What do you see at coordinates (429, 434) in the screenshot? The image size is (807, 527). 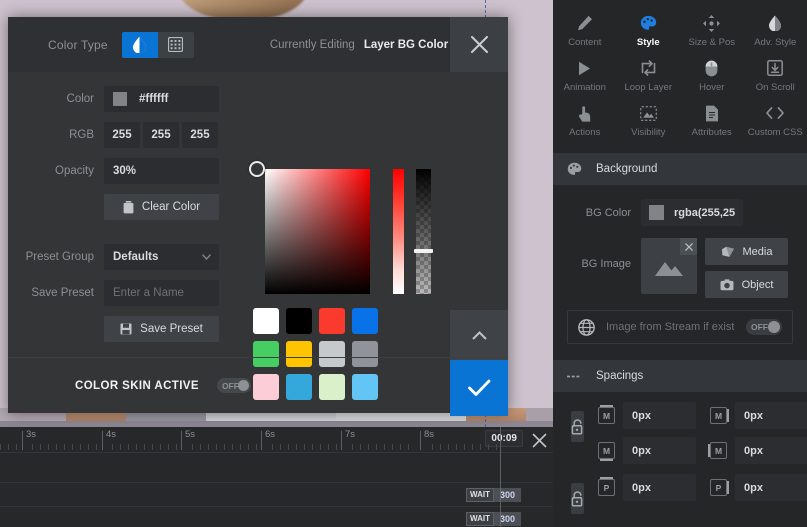 I see `ruler-tick-label: 8s` at bounding box center [429, 434].